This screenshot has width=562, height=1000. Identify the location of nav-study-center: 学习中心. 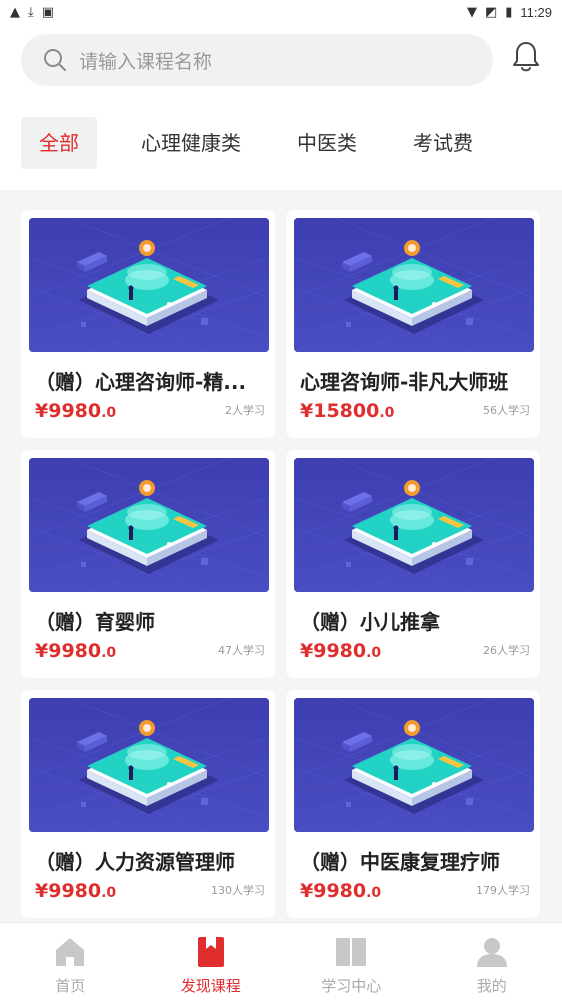
(351, 961).